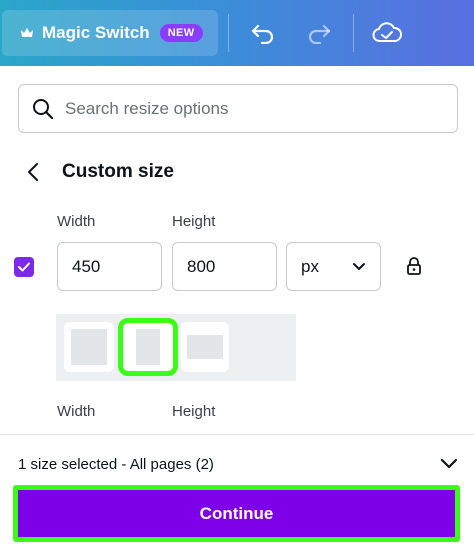 Image resolution: width=474 pixels, height=551 pixels. Describe the element at coordinates (237, 33) in the screenshot. I see `editor-toolbar: Magic Switch NEW` at that location.